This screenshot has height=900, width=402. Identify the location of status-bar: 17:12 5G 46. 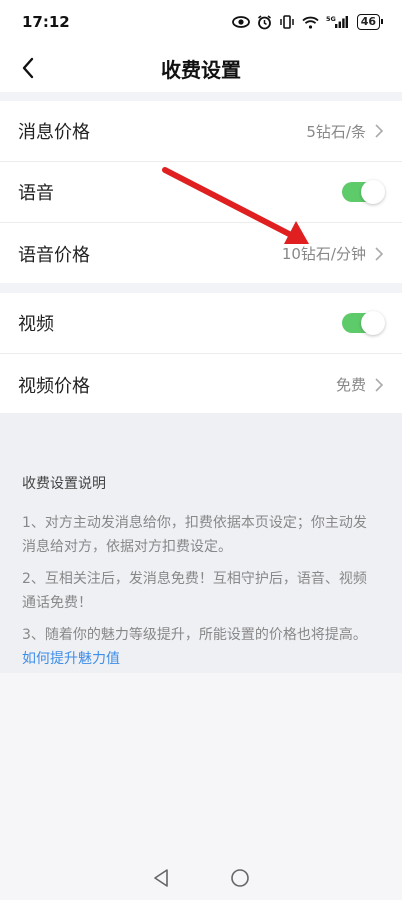
(201, 22).